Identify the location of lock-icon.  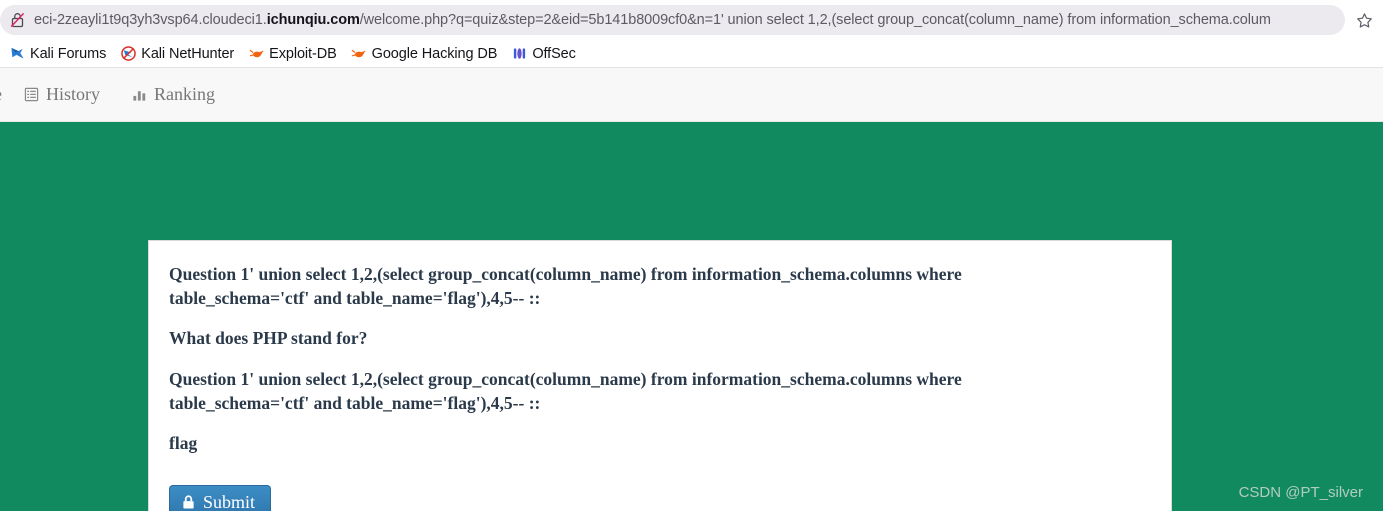
(188, 502).